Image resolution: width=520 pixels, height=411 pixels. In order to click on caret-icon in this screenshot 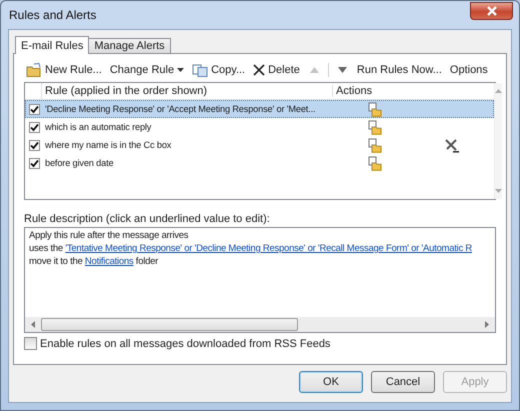, I will do `click(180, 70)`.